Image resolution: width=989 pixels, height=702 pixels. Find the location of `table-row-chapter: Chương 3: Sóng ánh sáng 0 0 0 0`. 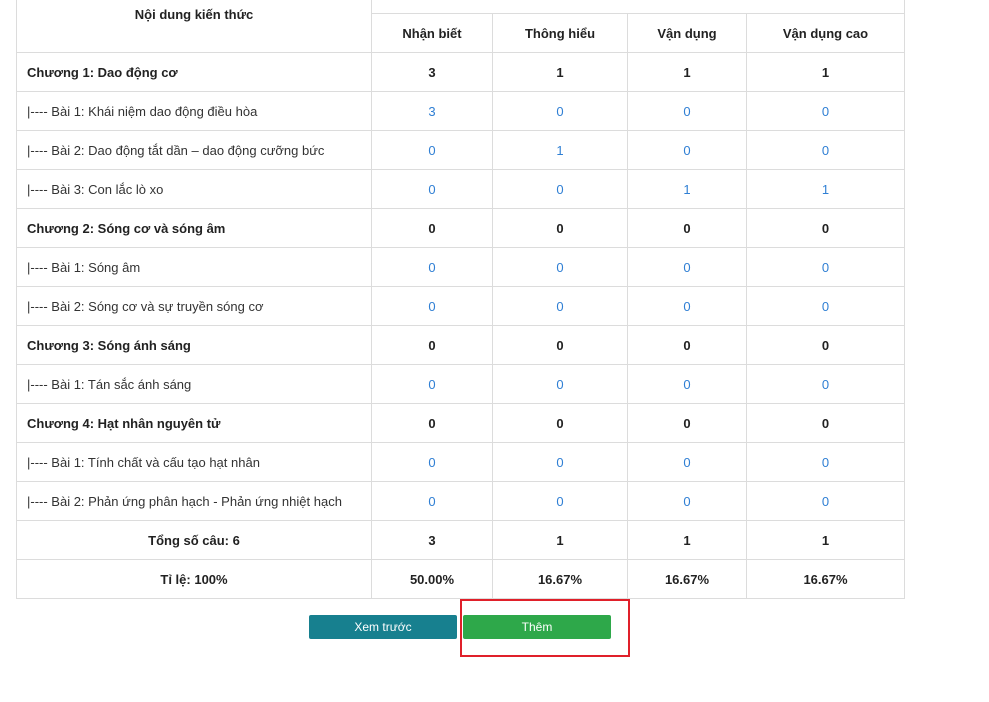

table-row-chapter: Chương 3: Sóng ánh sáng 0 0 0 0 is located at coordinates (460, 345).